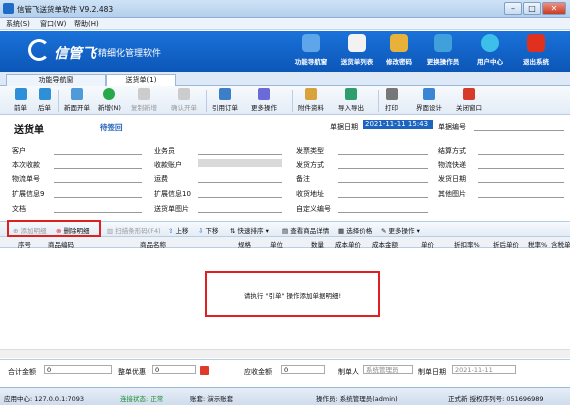  I want to click on more-actions-button: 更多操作, so click(264, 100).